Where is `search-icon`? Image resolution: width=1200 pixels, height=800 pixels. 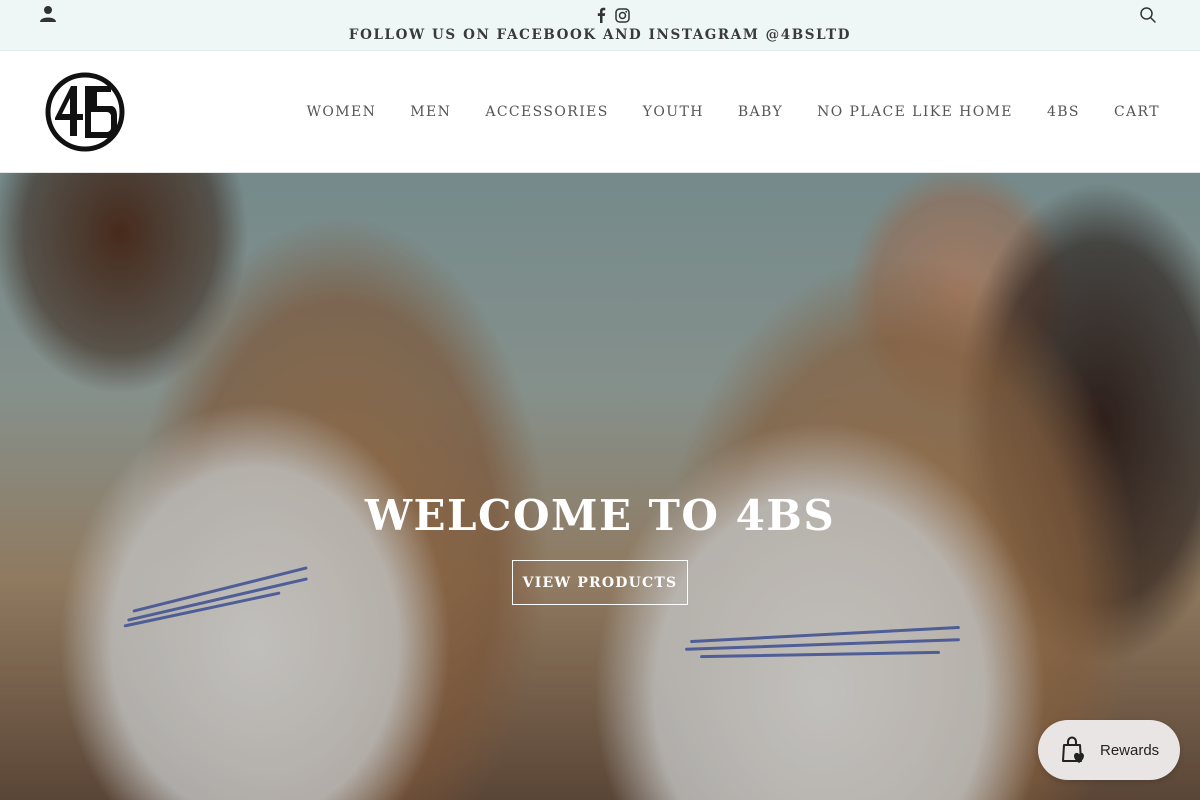
search-icon is located at coordinates (1148, 15).